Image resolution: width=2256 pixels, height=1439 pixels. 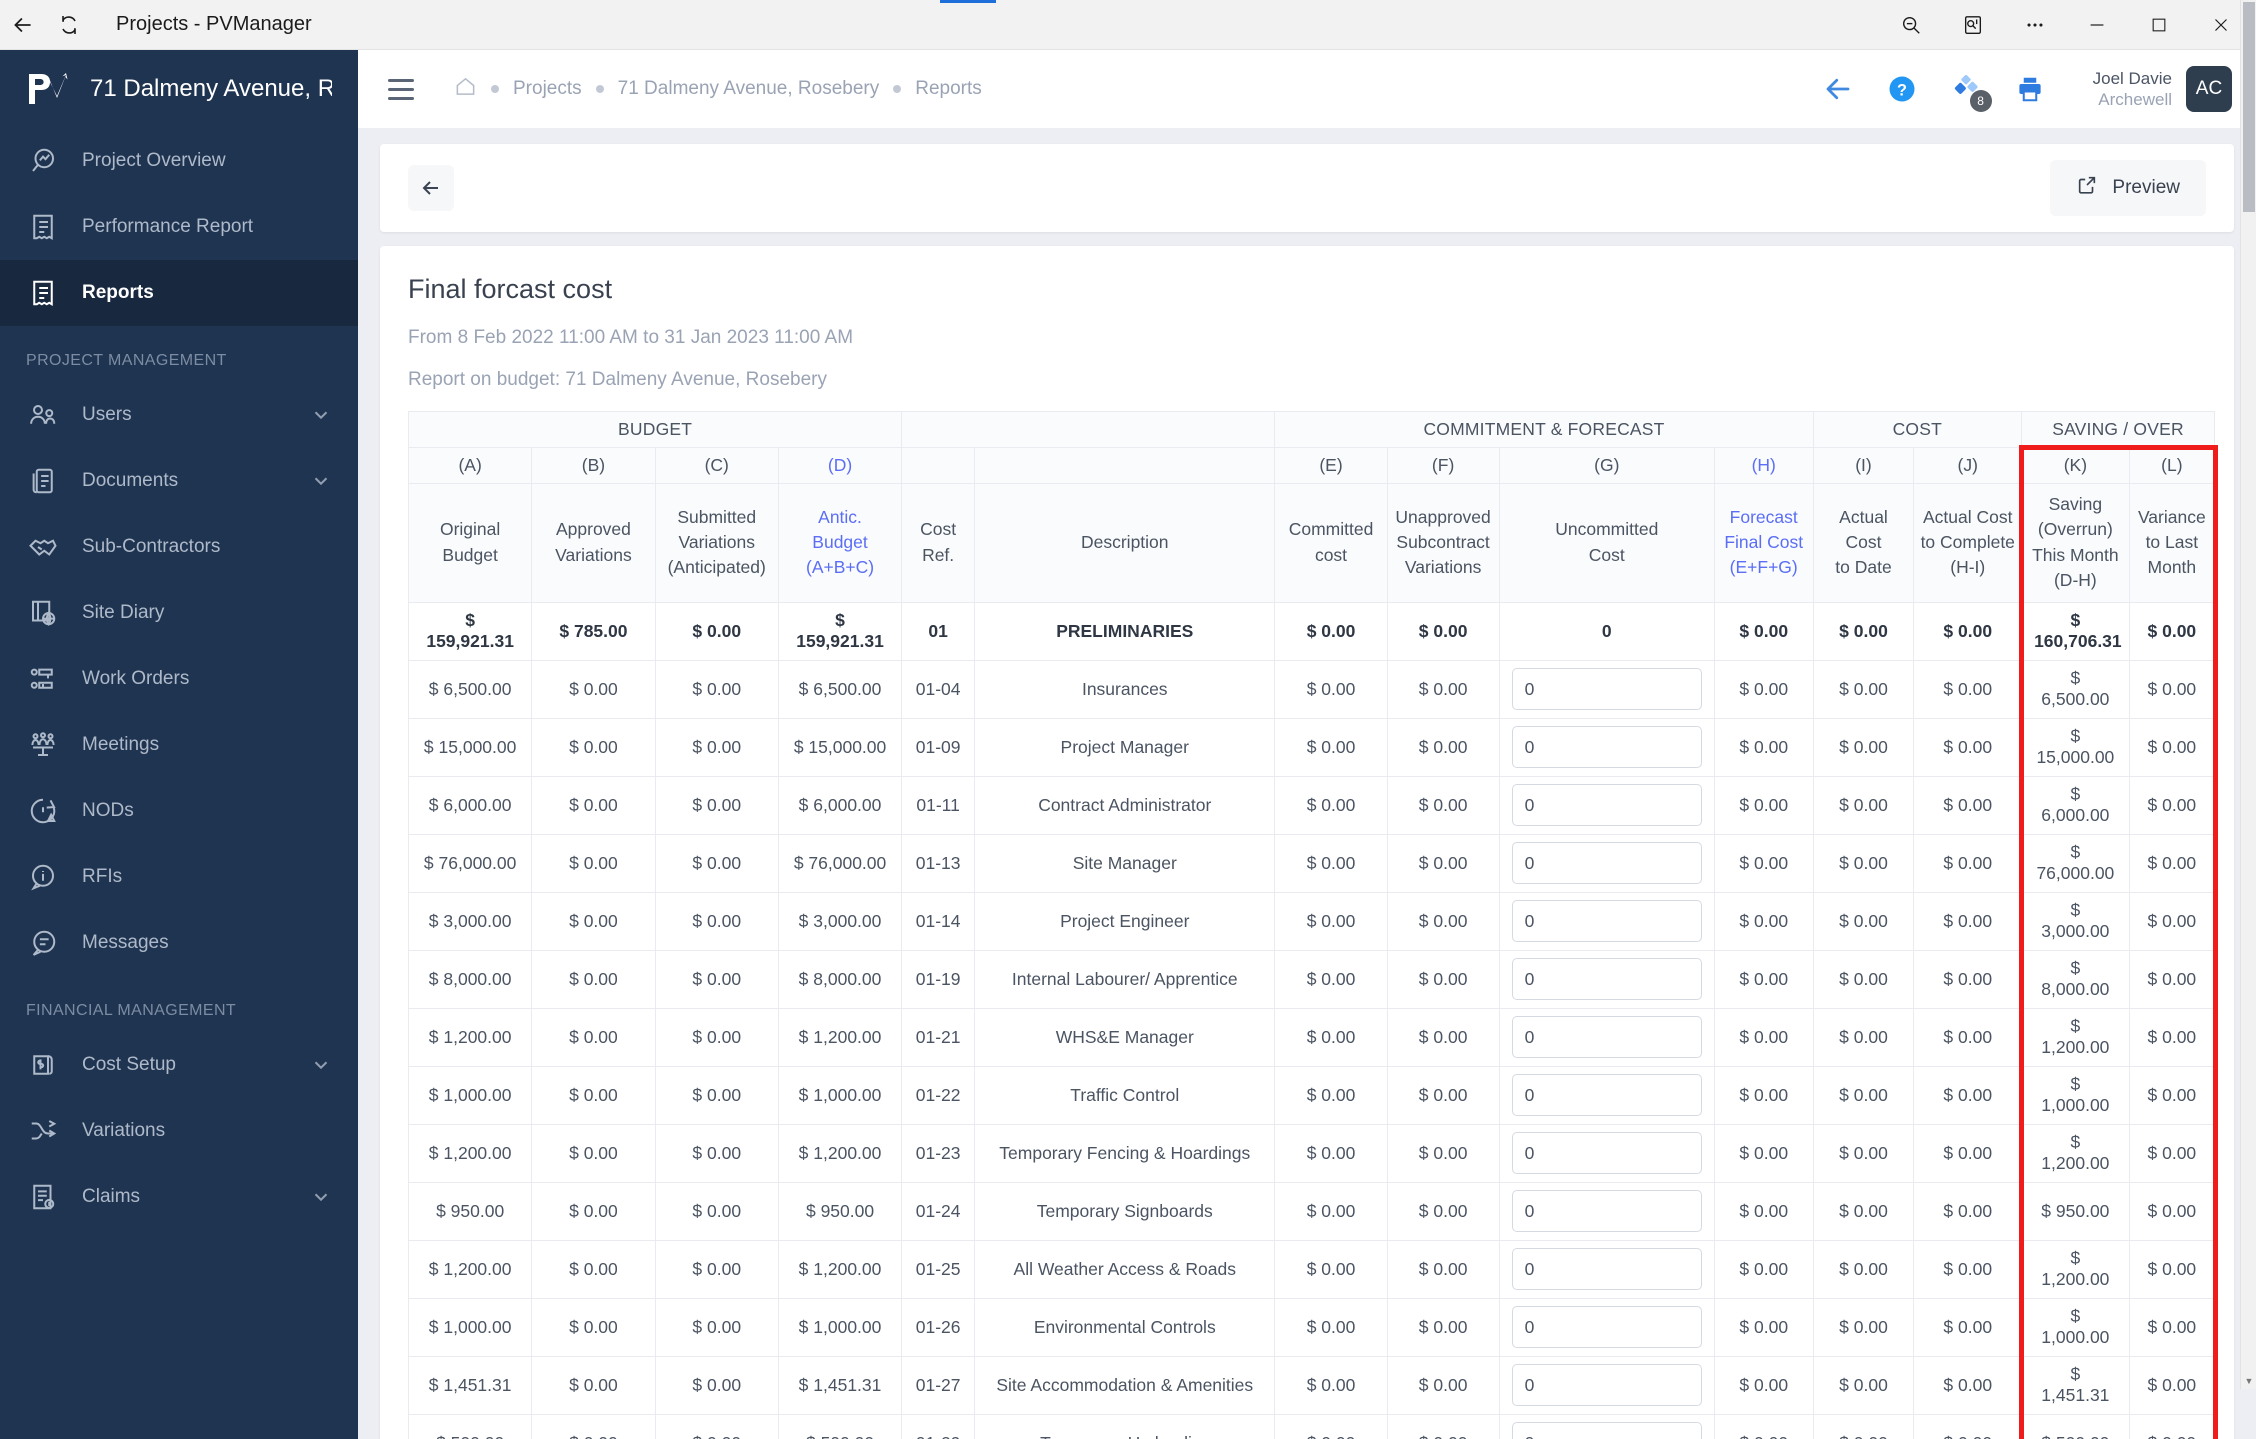 I want to click on cell-saving-overrun-this-month: $ 6,000.00, so click(x=2075, y=805).